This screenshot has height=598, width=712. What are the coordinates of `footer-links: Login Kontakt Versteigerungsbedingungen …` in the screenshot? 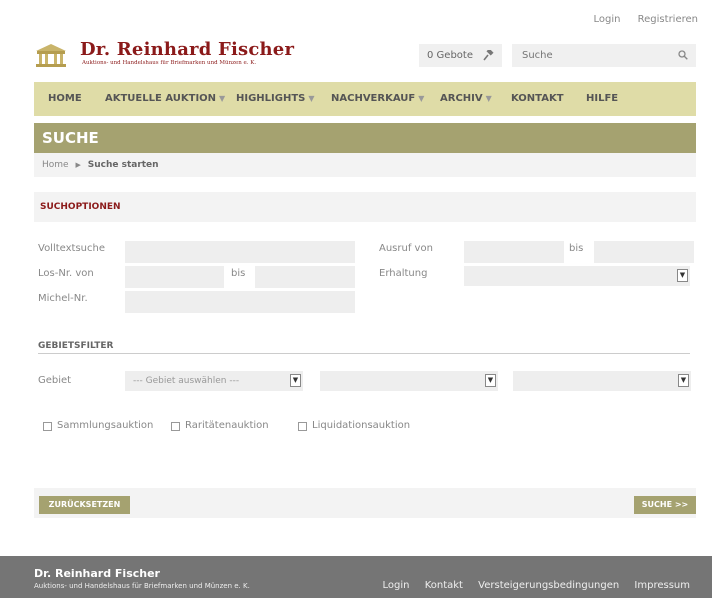 It's located at (530, 585).